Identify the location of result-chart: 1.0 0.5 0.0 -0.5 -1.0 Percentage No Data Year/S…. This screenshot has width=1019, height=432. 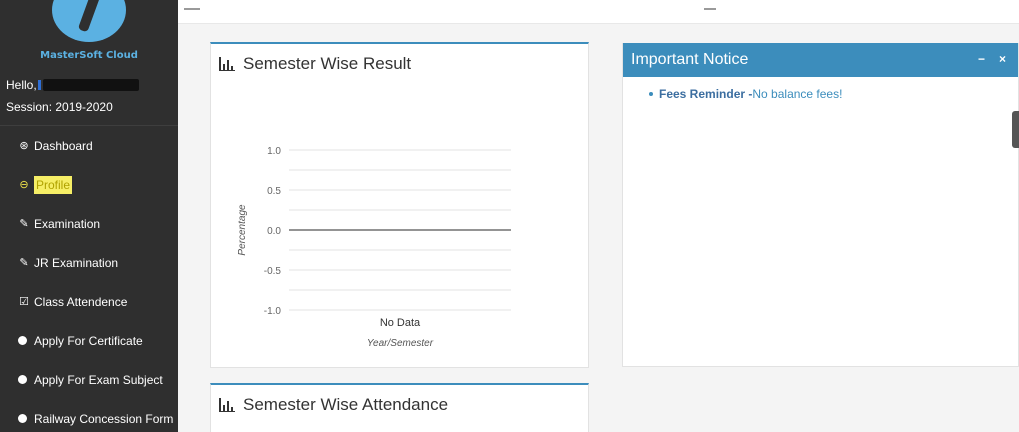
(374, 247).